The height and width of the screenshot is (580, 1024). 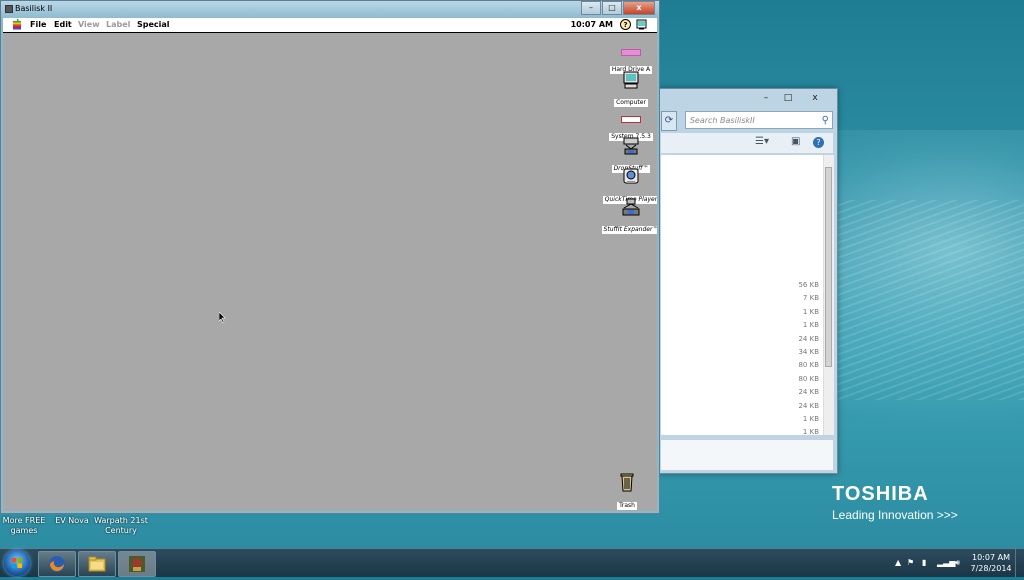 I want to click on file-size-cell: 34 KB, so click(x=808, y=352).